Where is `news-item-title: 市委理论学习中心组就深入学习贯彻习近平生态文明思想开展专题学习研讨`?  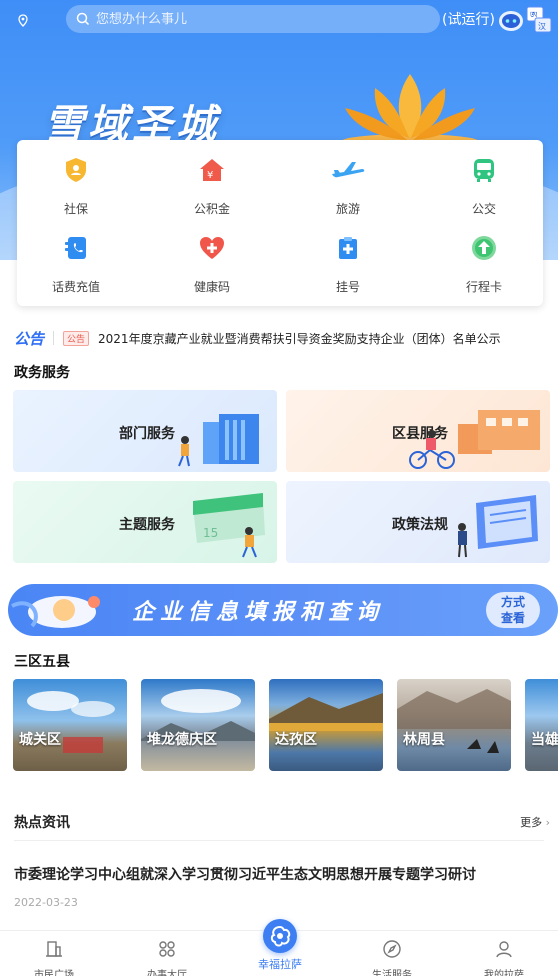
news-item-title: 市委理论学习中心组就深入学习贯彻习近平生态文明思想开展专题学习研讨 is located at coordinates (245, 874).